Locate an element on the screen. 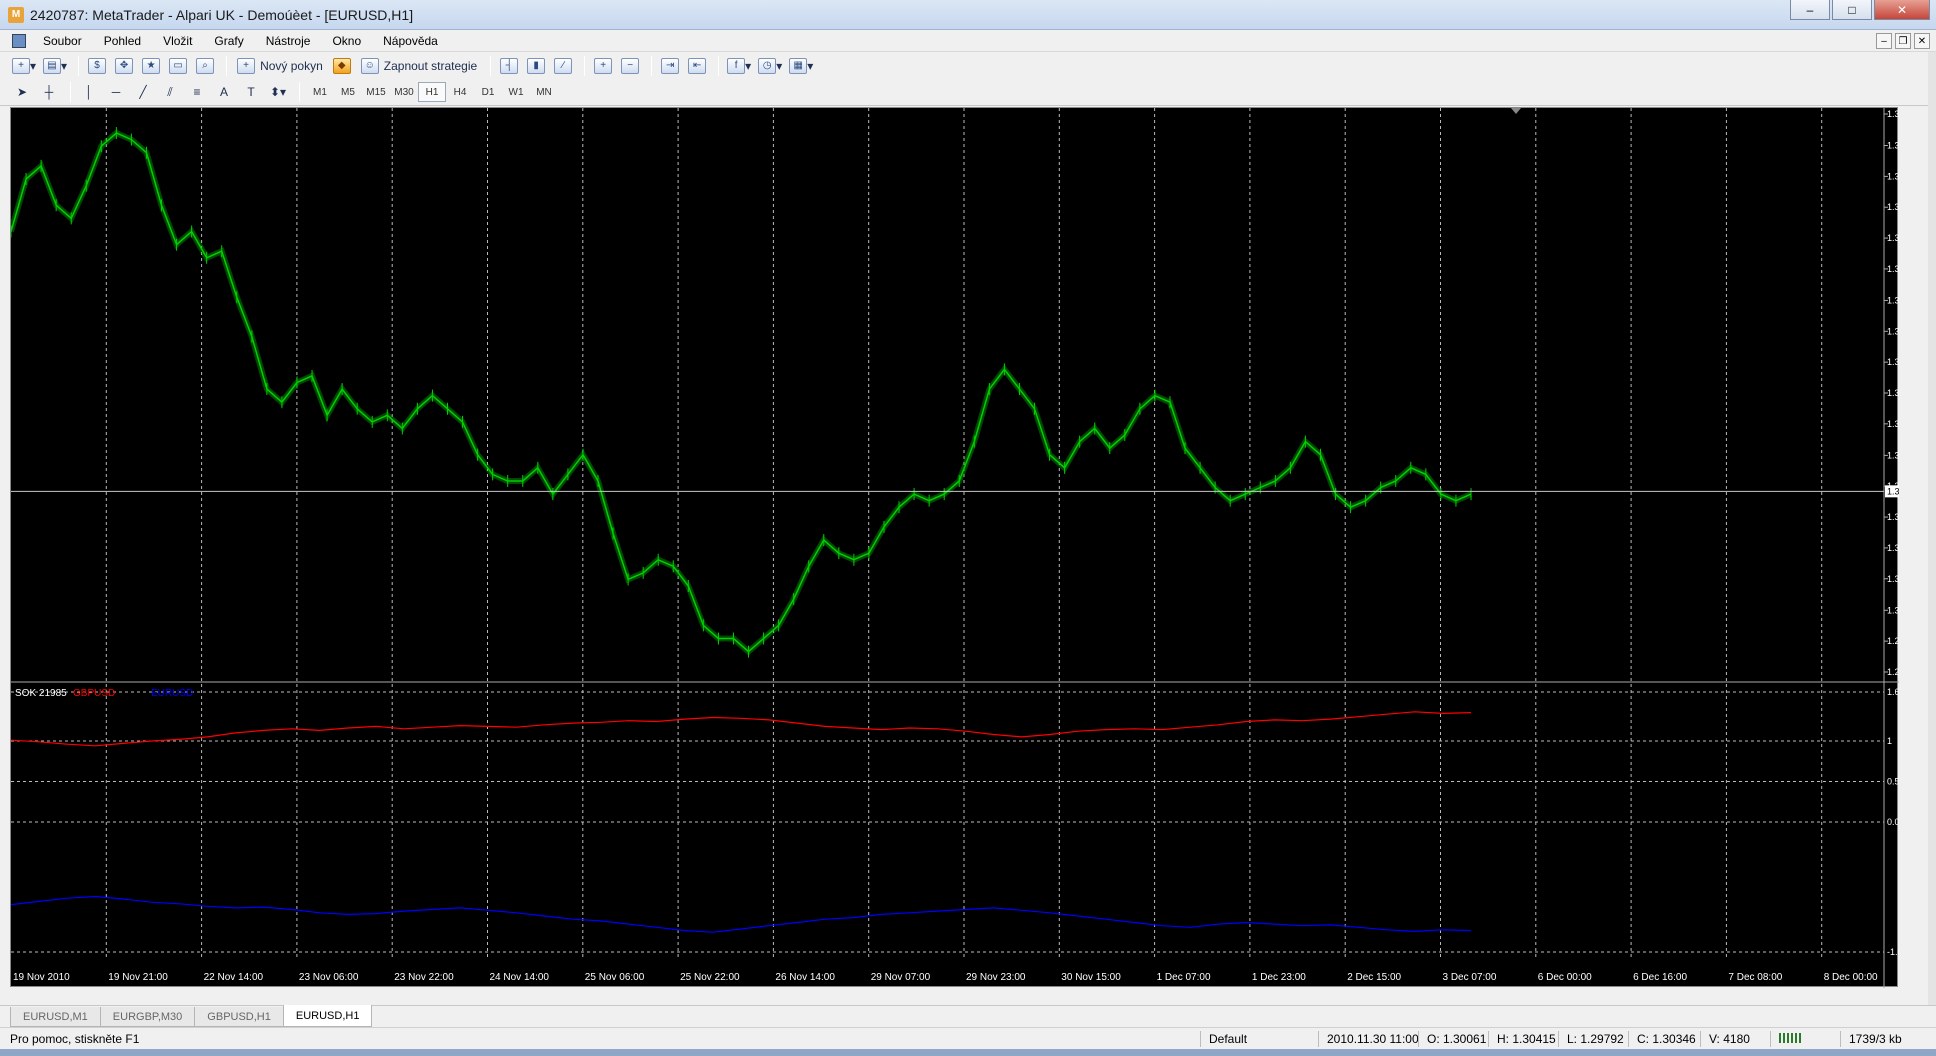  fibonacci-icon: ≡ is located at coordinates (197, 92).